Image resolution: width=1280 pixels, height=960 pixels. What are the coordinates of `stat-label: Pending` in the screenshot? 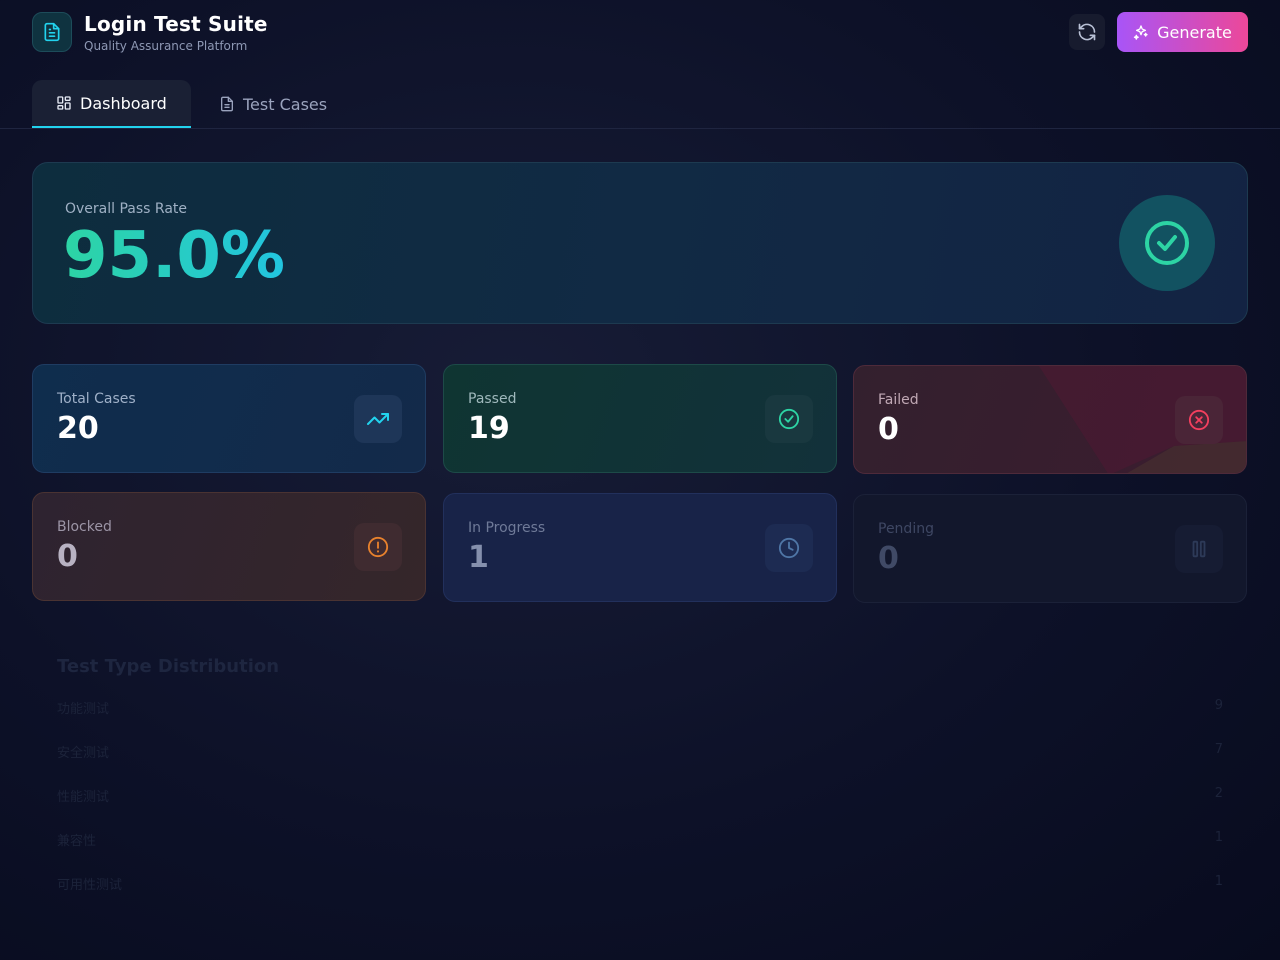 It's located at (906, 529).